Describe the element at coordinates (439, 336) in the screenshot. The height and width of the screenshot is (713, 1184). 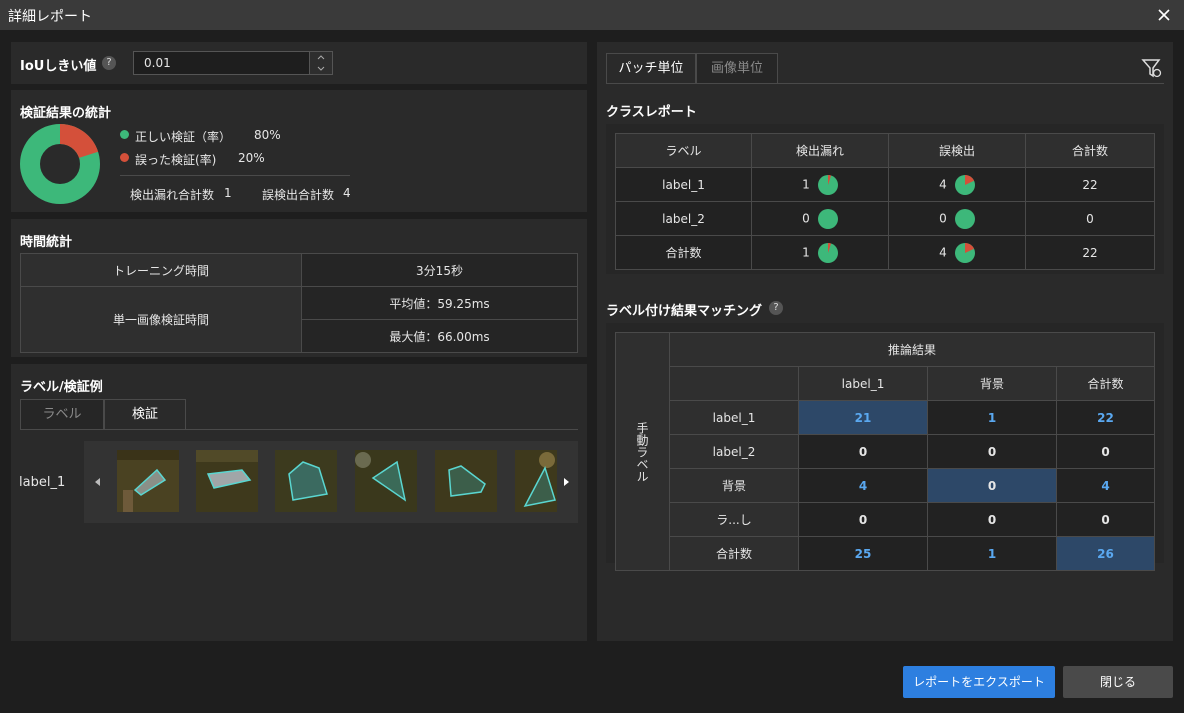
I see `max-time-value: 最大値：66.00ms` at that location.